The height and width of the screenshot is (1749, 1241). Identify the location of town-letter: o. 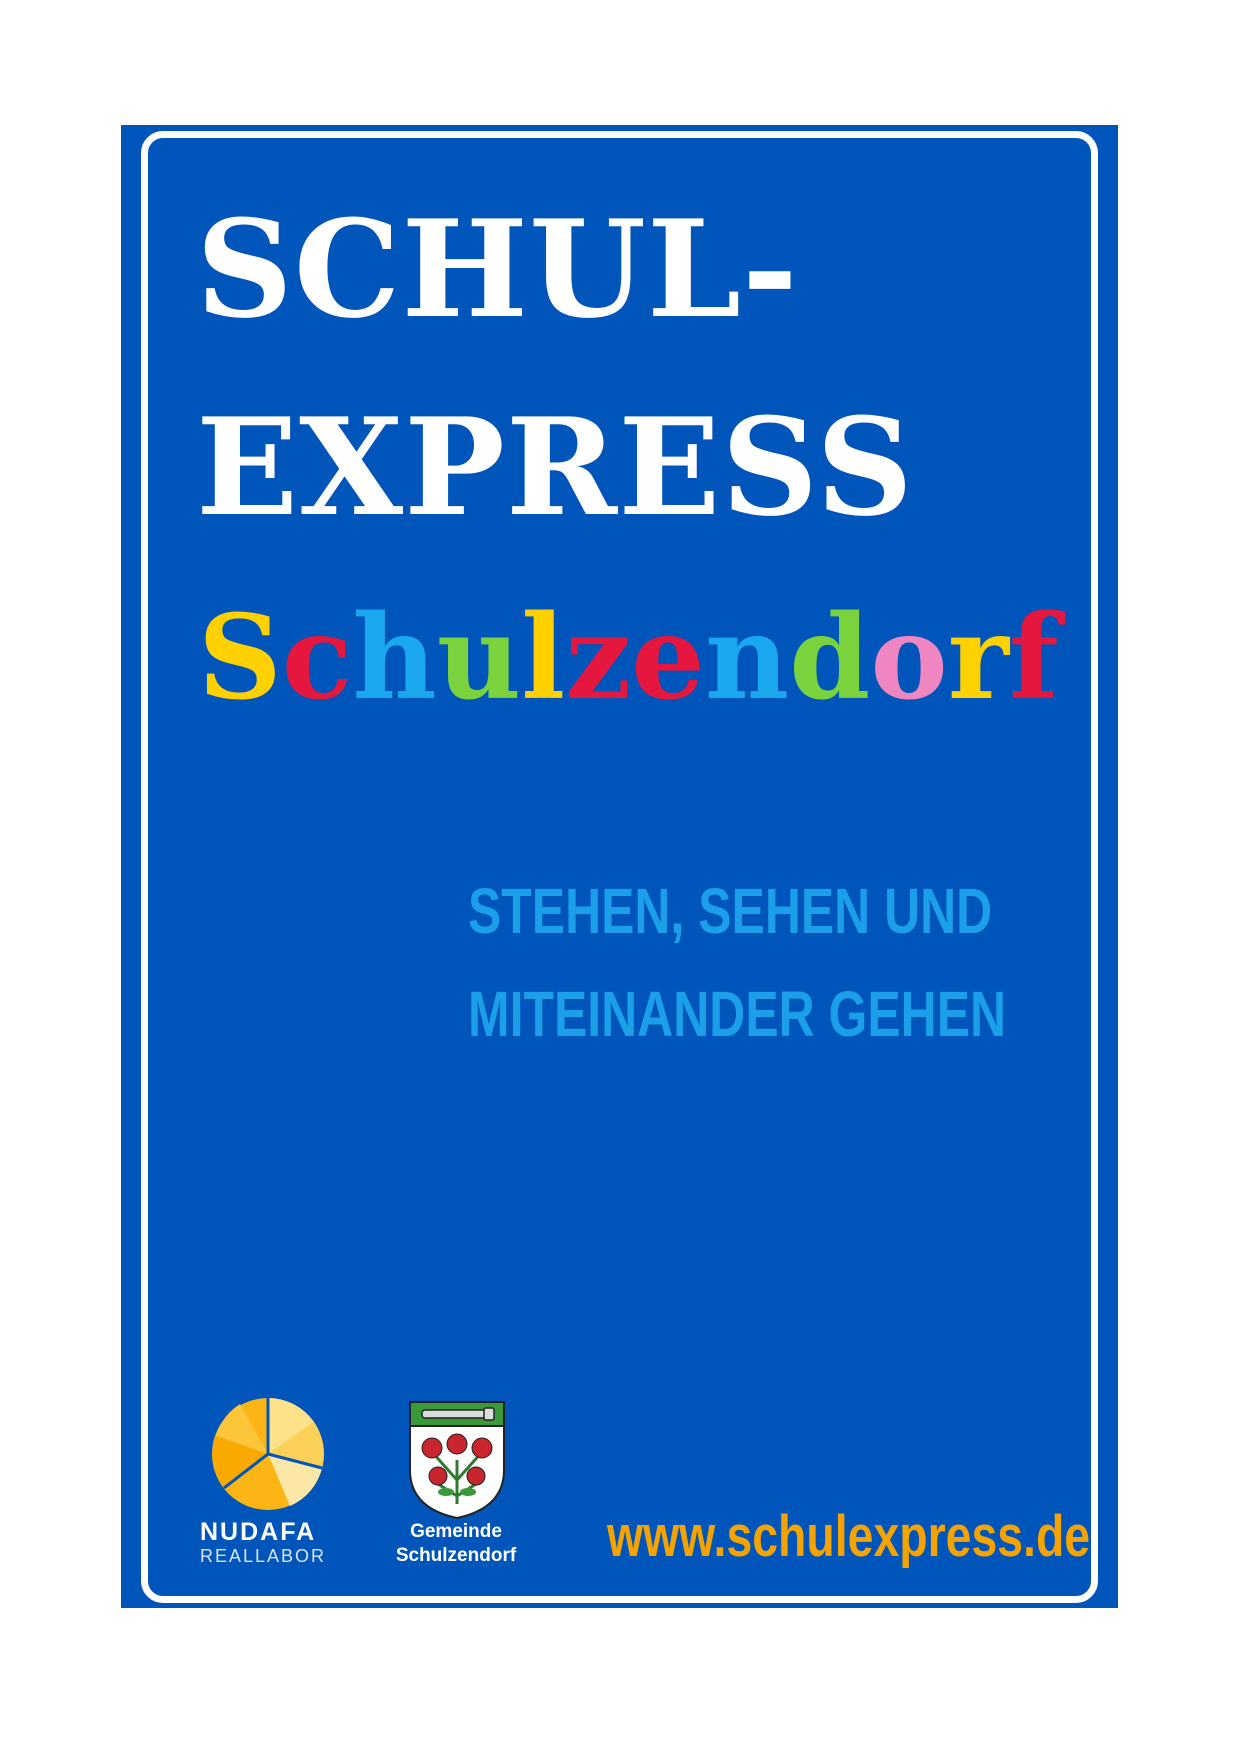
(909, 658).